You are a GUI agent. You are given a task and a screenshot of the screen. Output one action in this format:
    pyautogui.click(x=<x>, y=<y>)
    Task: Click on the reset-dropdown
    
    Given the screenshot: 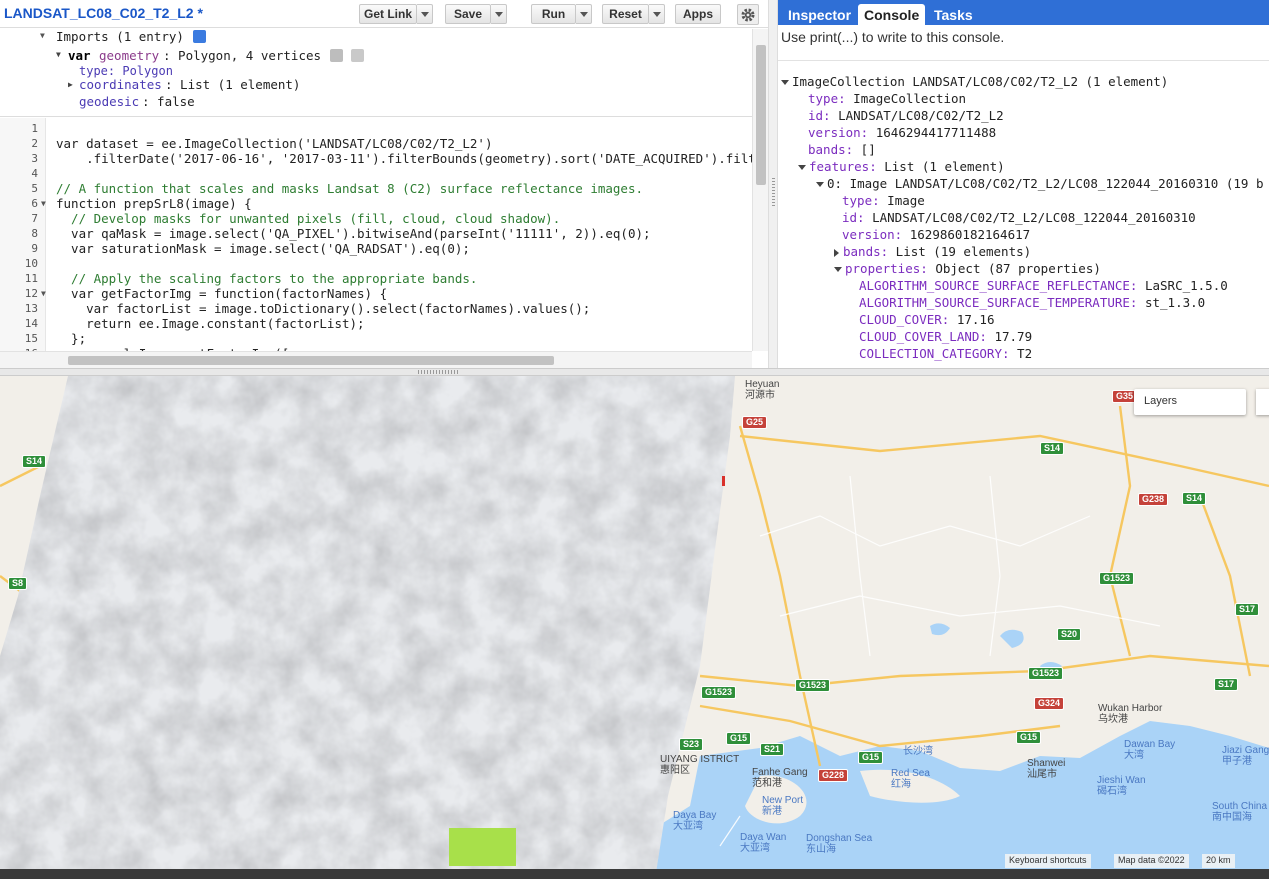 What is the action you would take?
    pyautogui.click(x=657, y=14)
    